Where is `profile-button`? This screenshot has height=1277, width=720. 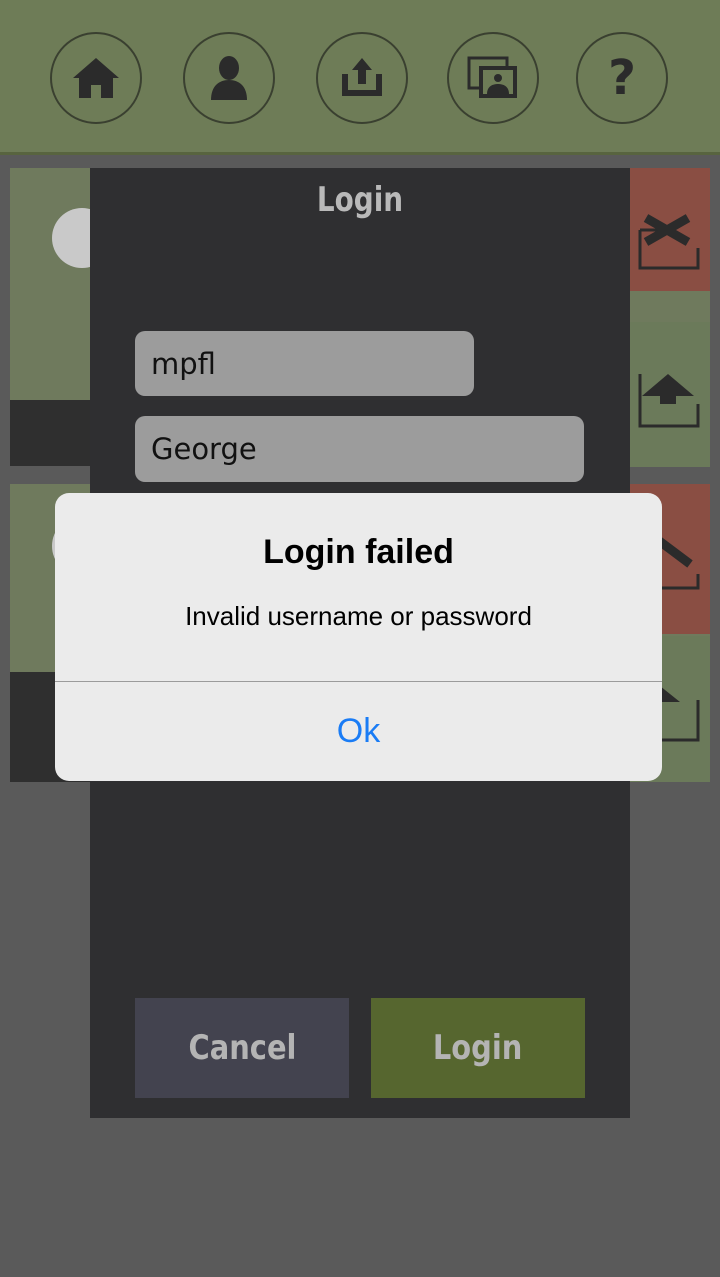
profile-button is located at coordinates (229, 78).